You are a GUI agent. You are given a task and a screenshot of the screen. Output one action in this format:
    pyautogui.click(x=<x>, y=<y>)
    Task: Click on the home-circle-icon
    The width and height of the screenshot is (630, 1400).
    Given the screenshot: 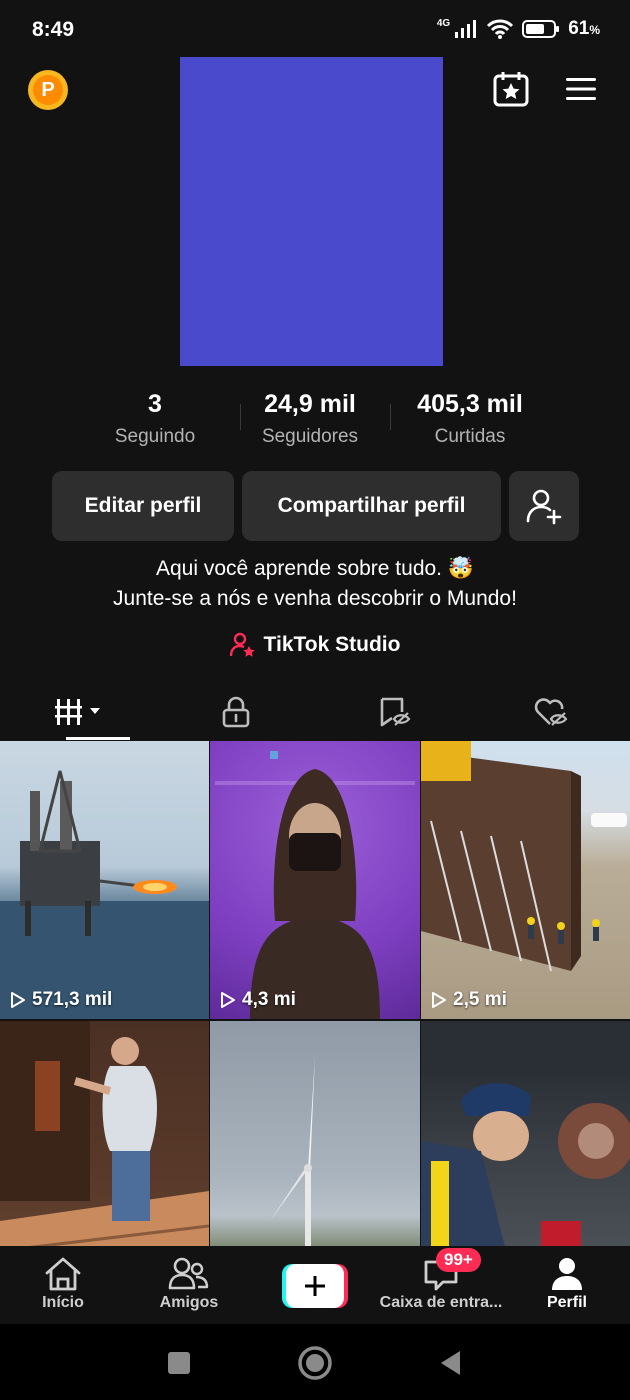 What is the action you would take?
    pyautogui.click(x=315, y=1363)
    